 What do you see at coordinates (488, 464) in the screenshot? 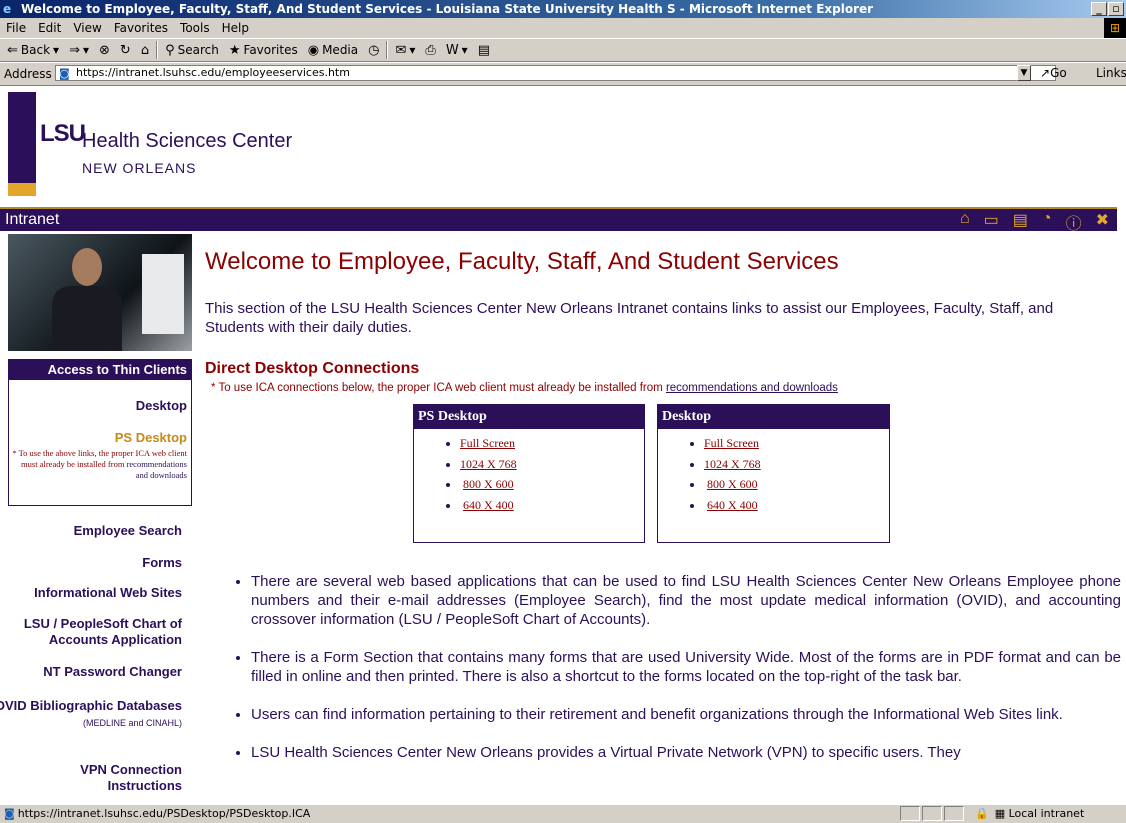
I see `ps-1024-link: 1024 X 768` at bounding box center [488, 464].